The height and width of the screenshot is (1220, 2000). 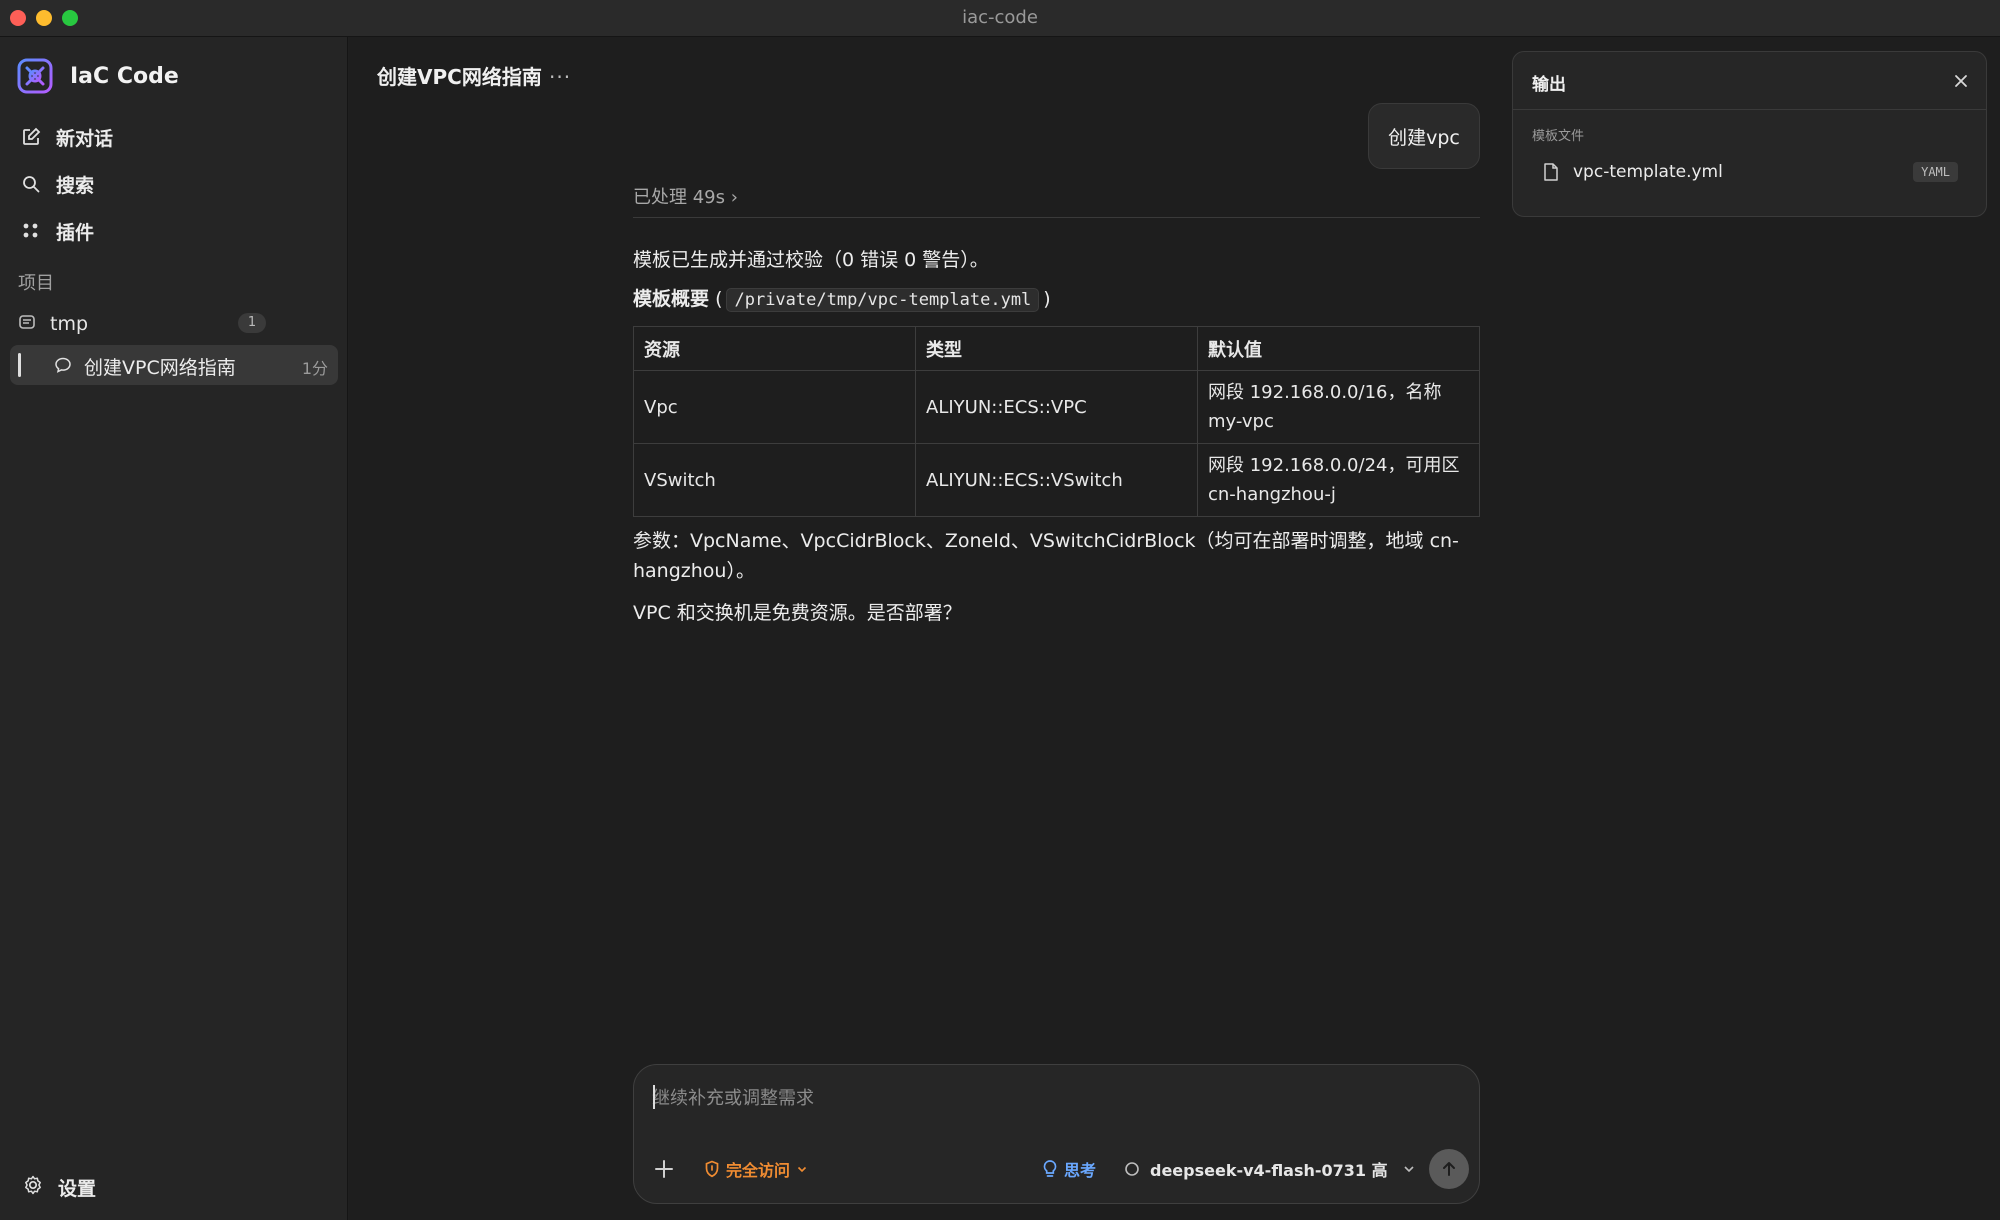 I want to click on table-cell: VSwitch, so click(x=774, y=480).